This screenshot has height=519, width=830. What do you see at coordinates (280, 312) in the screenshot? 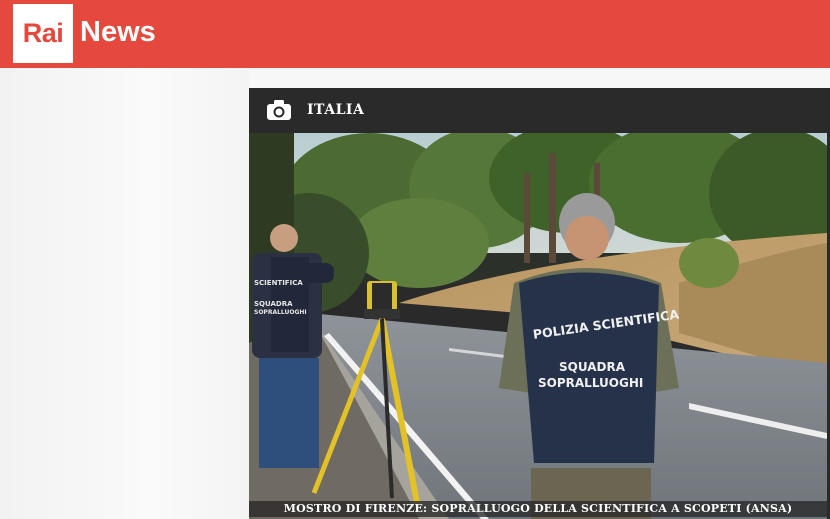
I see `side-vest-text-3: SOPRALLUOGHI` at bounding box center [280, 312].